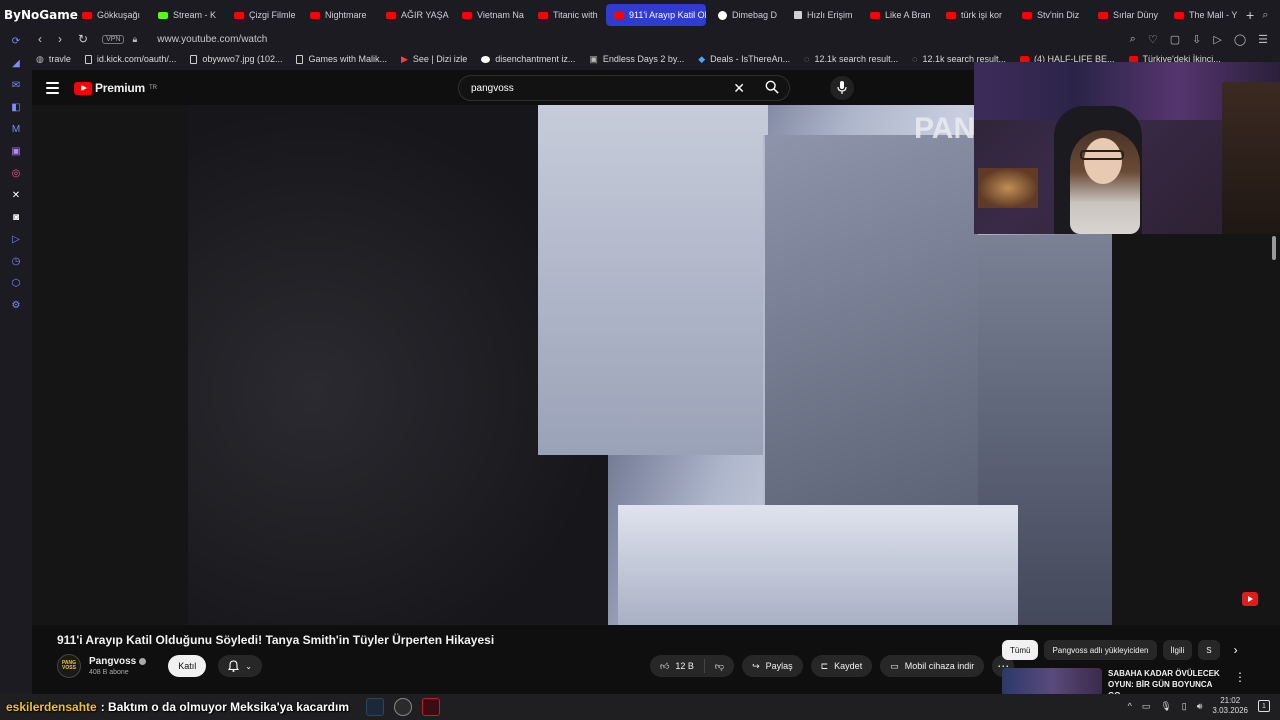  Describe the element at coordinates (1240, 39) in the screenshot. I see `profile-icon: ◯` at that location.